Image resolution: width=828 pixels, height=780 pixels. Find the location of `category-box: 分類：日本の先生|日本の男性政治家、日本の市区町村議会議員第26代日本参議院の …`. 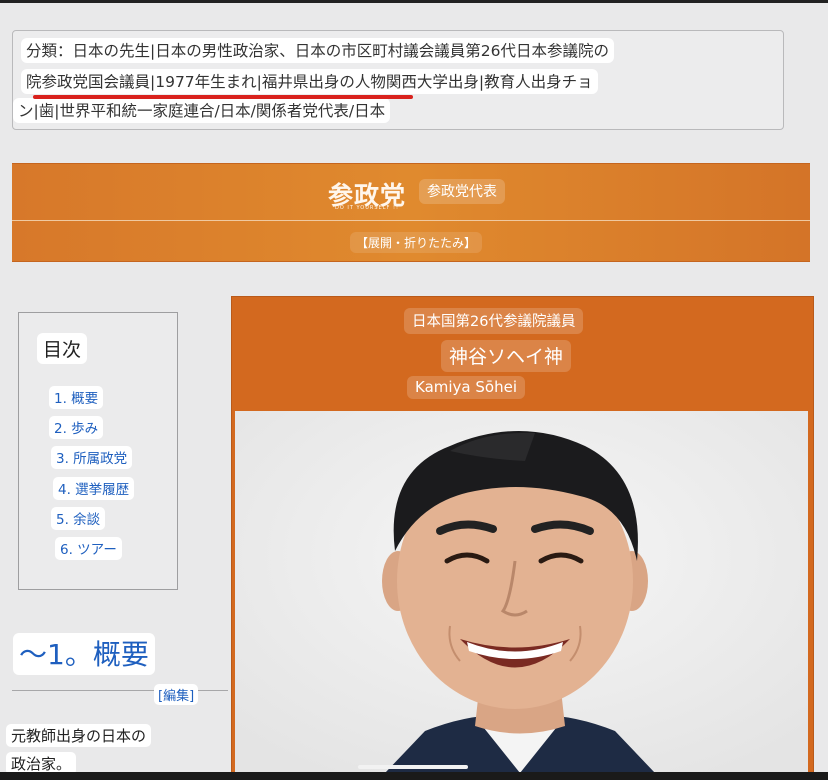

category-box: 分類：日本の先生|日本の男性政治家、日本の市区町村議会議員第26代日本参議院の … is located at coordinates (398, 80).